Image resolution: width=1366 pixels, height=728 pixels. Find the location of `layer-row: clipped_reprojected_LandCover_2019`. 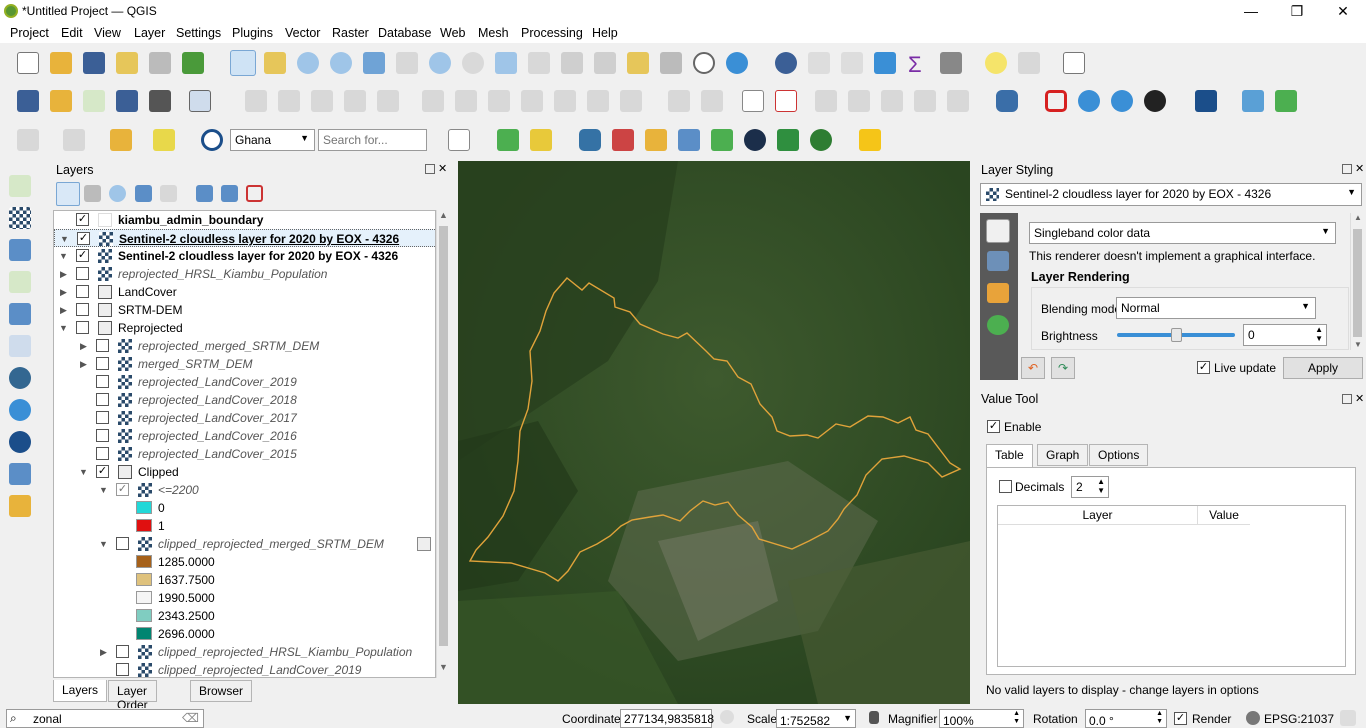

layer-row: clipped_reprojected_LandCover_2019 is located at coordinates (244, 669).